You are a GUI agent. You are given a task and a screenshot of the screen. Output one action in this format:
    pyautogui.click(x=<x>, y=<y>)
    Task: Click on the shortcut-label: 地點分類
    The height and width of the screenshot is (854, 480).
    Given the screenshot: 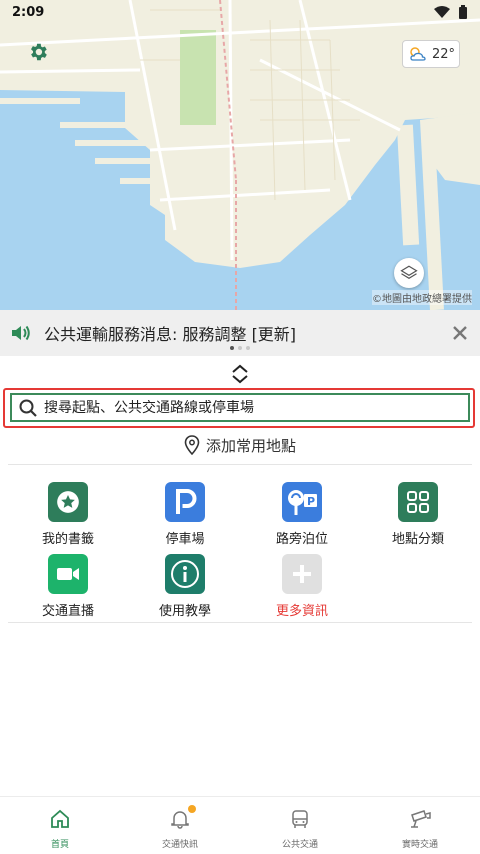 What is the action you would take?
    pyautogui.click(x=417, y=539)
    